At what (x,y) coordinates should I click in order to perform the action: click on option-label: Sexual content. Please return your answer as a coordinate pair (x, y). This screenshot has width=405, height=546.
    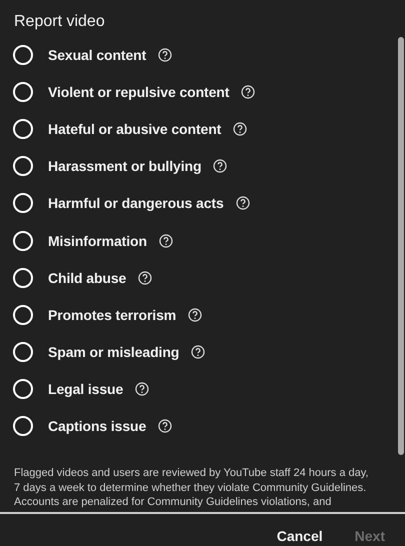
    Looking at the image, I should click on (97, 54).